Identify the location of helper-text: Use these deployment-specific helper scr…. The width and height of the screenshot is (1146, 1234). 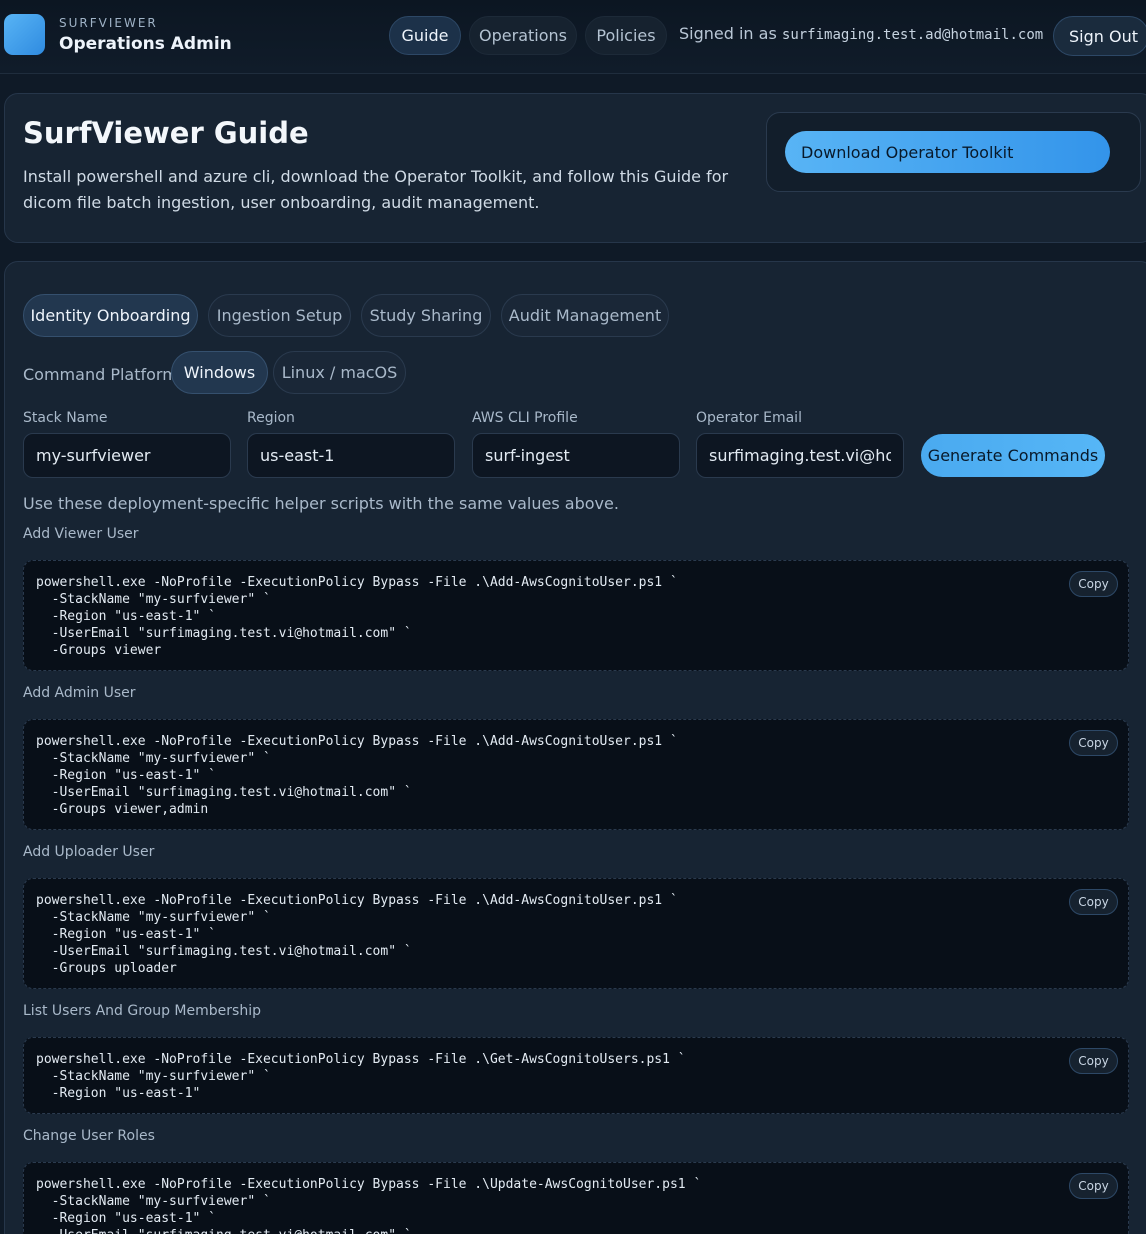
(321, 503).